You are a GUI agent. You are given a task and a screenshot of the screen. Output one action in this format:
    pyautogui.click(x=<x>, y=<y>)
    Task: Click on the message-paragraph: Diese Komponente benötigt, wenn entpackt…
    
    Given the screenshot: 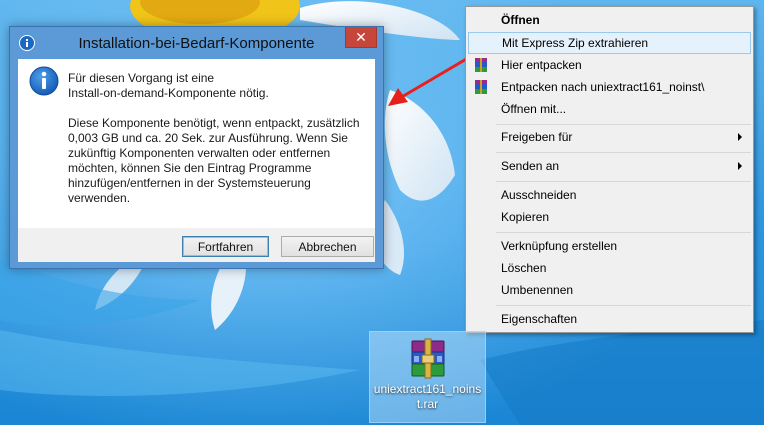 What is the action you would take?
    pyautogui.click(x=214, y=160)
    